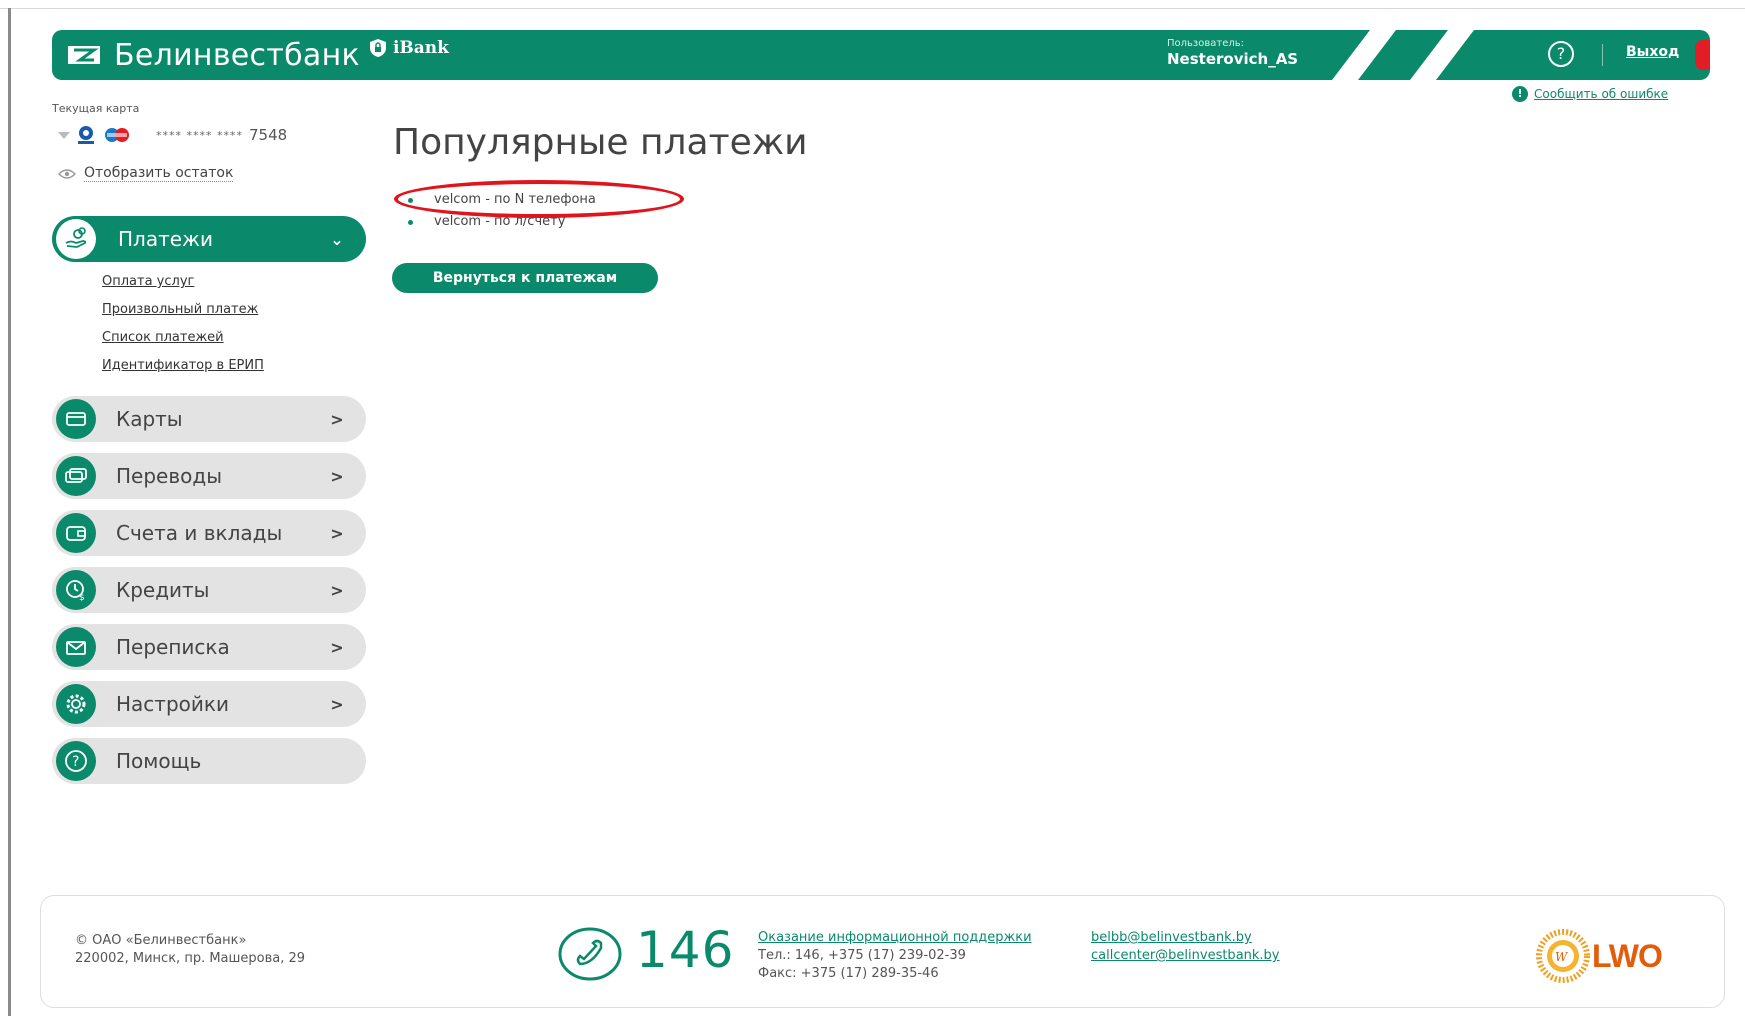 This screenshot has height=1016, width=1745. Describe the element at coordinates (1185, 956) in the screenshot. I see `email-callcenter-link: callcenter@belinvestbank.by` at that location.